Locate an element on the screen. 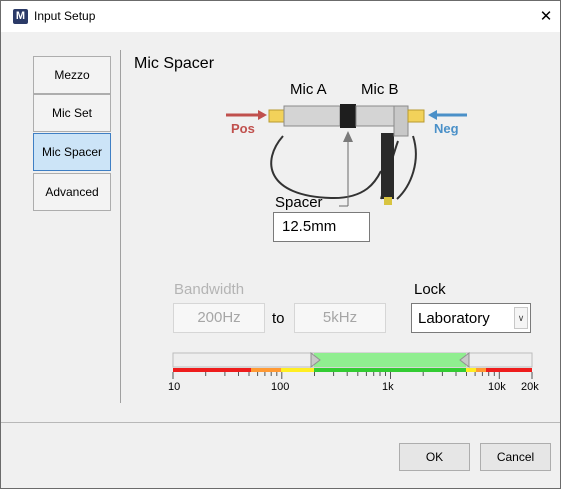 This screenshot has height=489, width=561. frequency-ticks is located at coordinates (352, 375).